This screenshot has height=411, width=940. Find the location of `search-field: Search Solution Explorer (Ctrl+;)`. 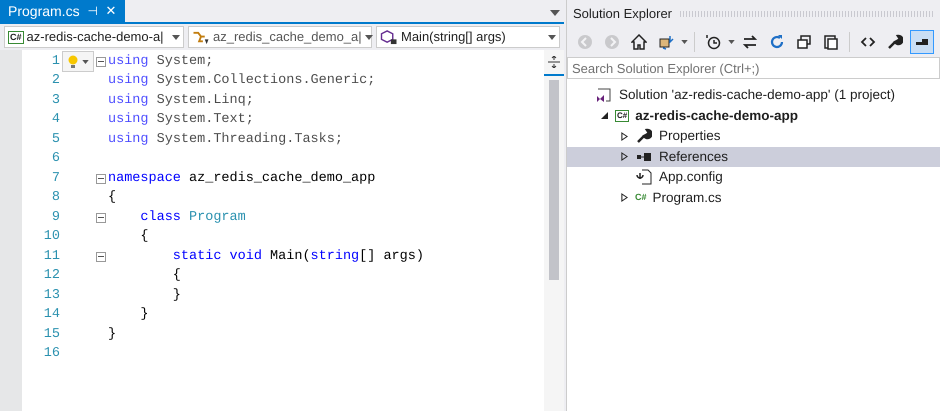

search-field: Search Solution Explorer (Ctrl+;) is located at coordinates (753, 68).